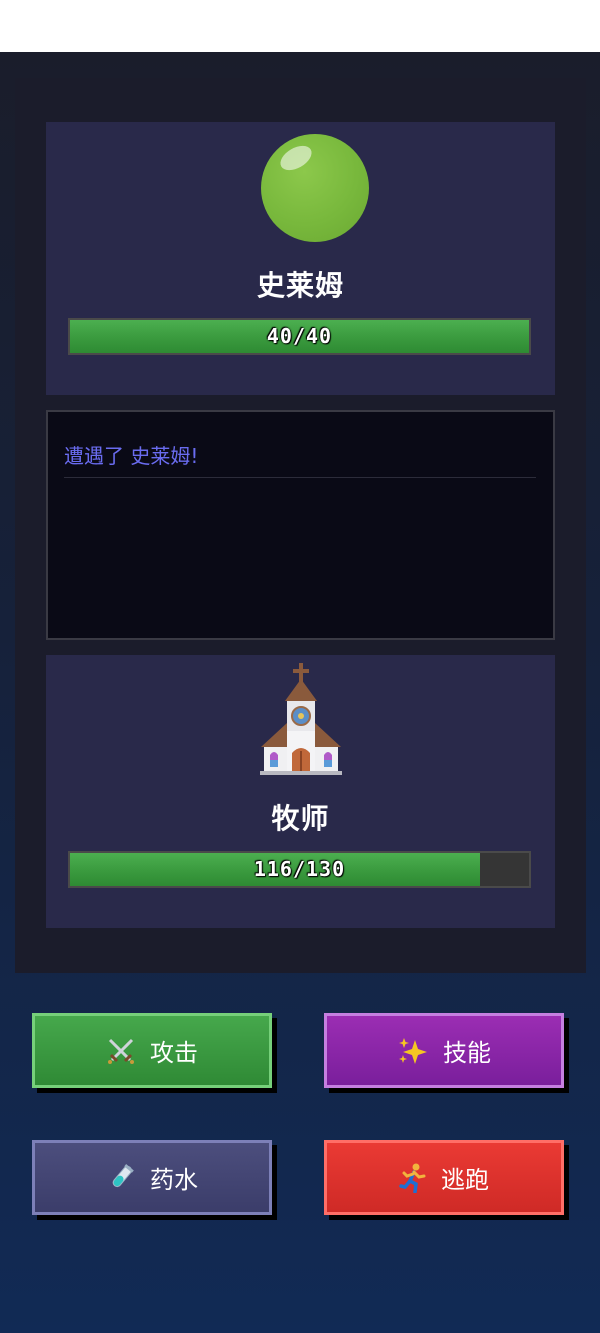 The height and width of the screenshot is (1333, 600). Describe the element at coordinates (300, 459) in the screenshot. I see `log-line: 遭遇了 史莱姆!` at that location.